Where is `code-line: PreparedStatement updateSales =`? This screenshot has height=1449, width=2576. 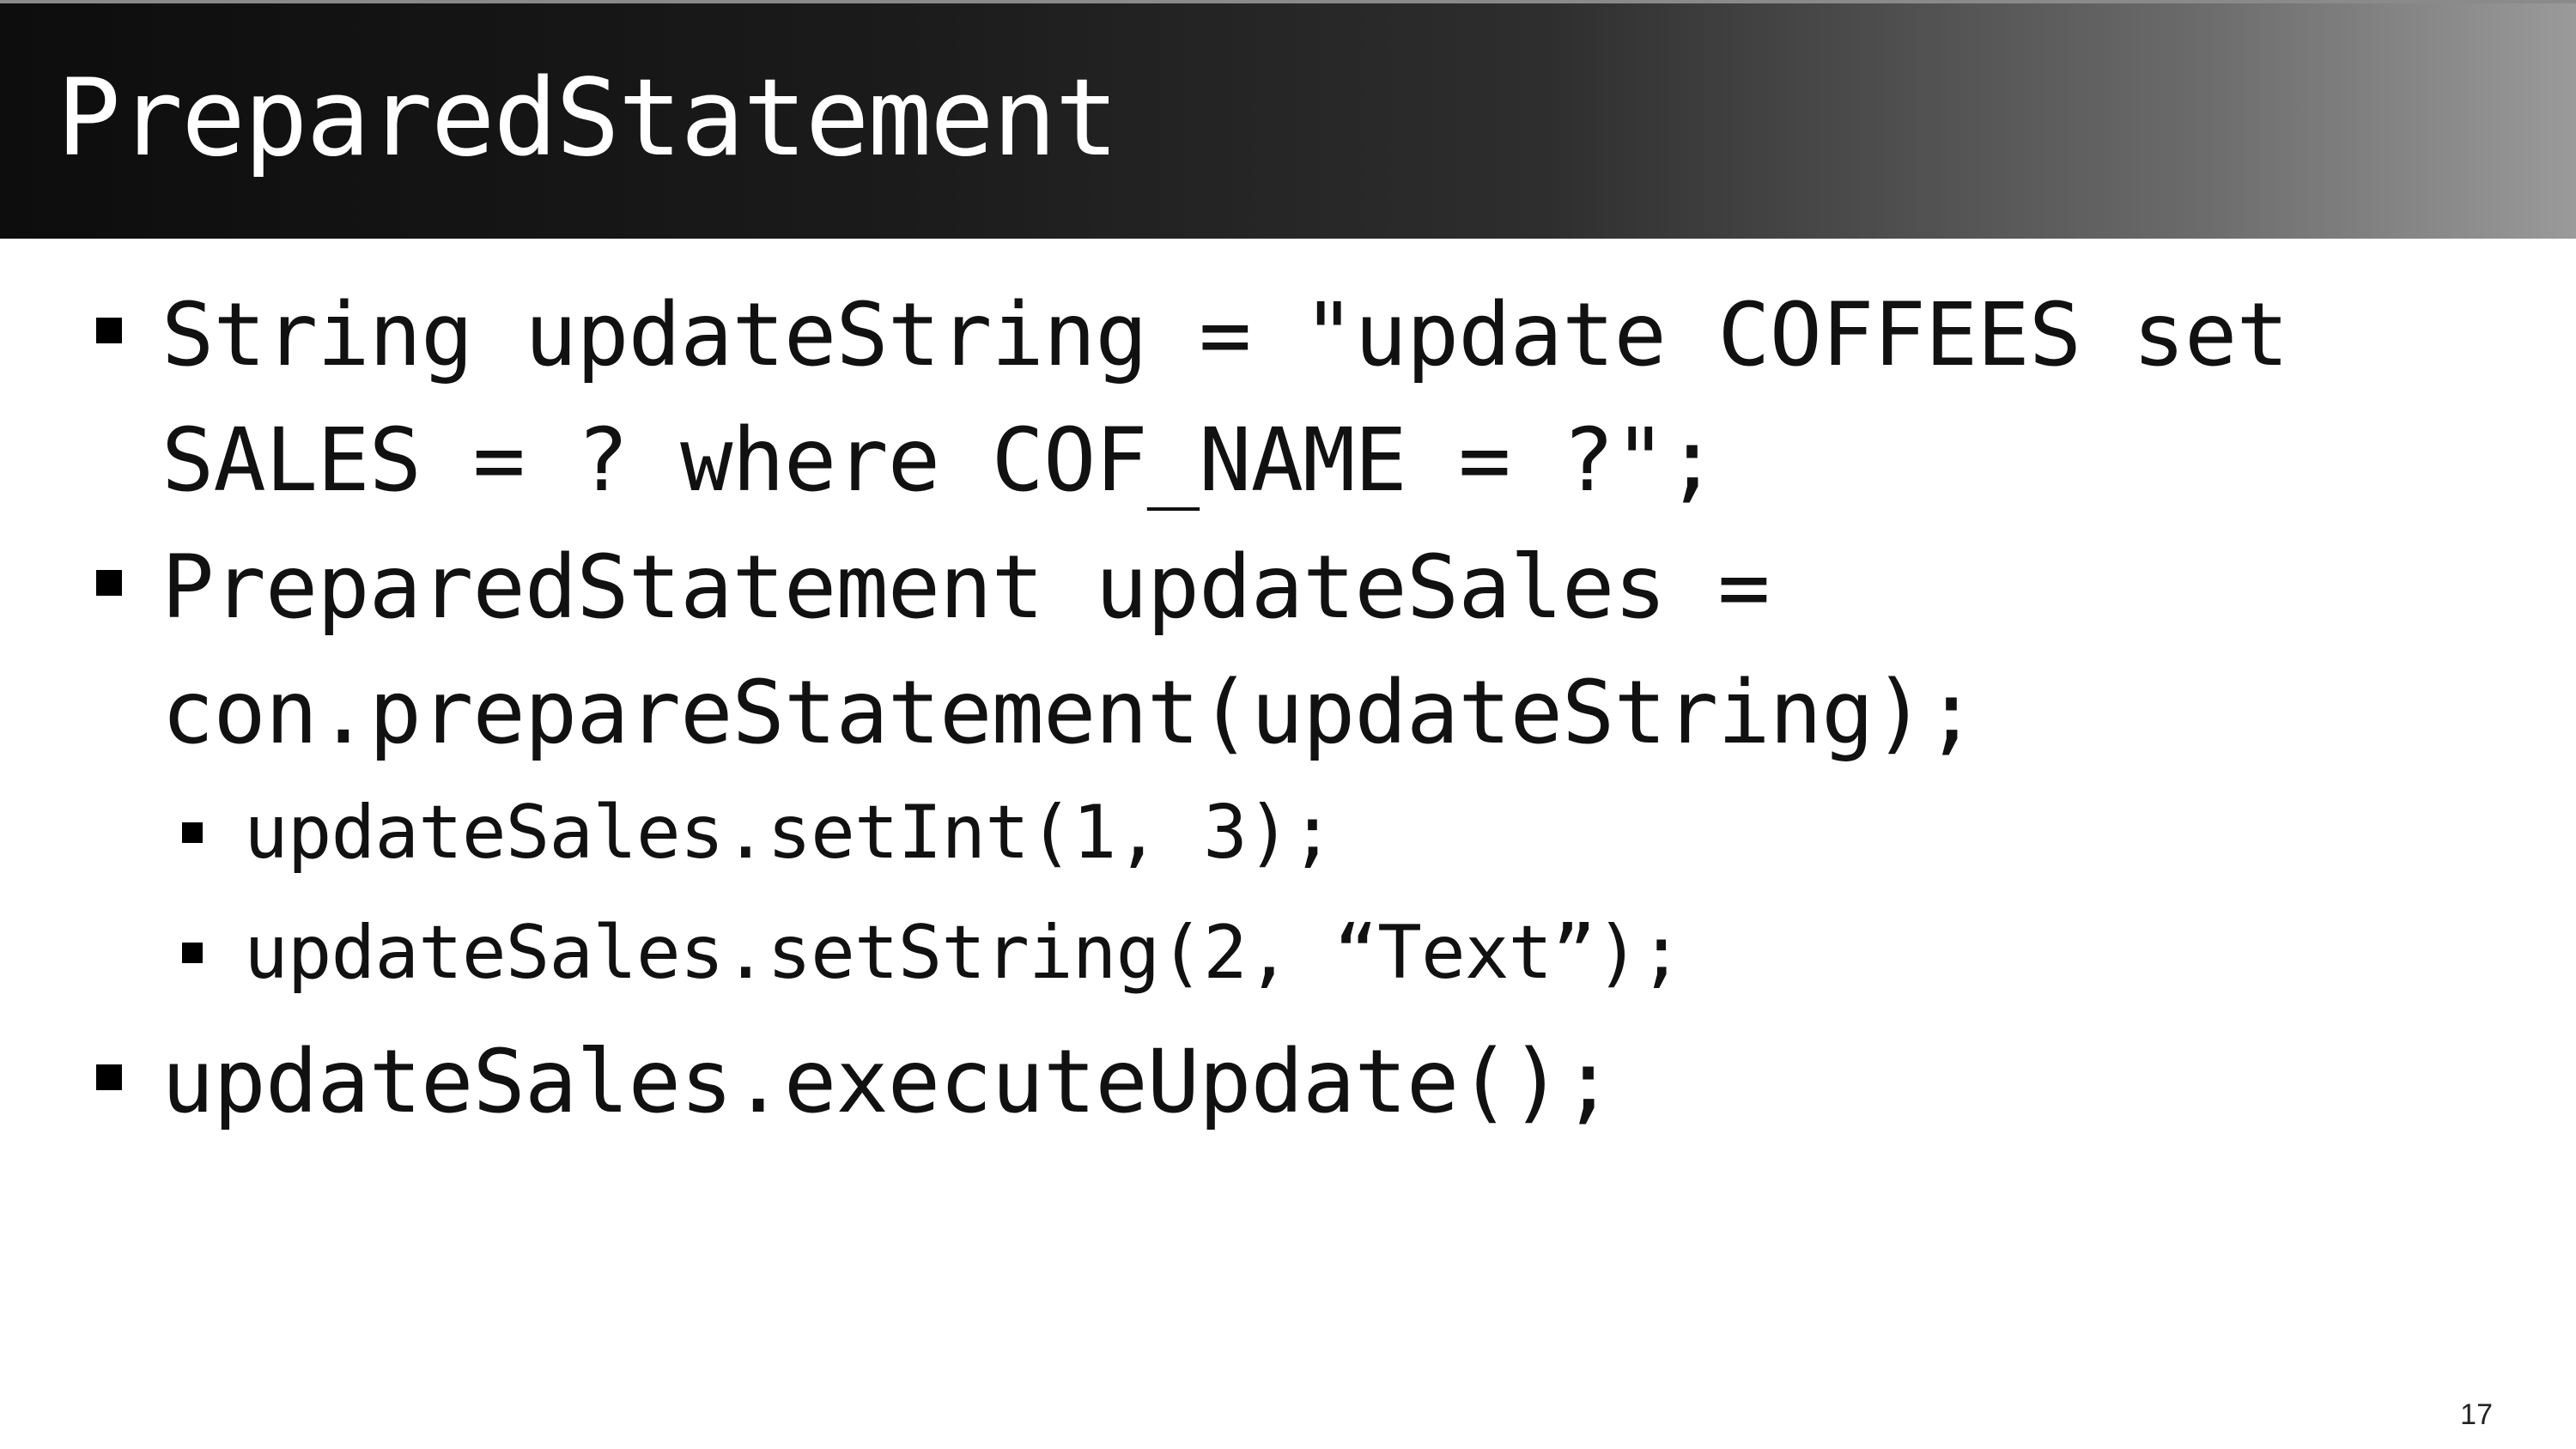
code-line: PreparedStatement updateSales = is located at coordinates (966, 588).